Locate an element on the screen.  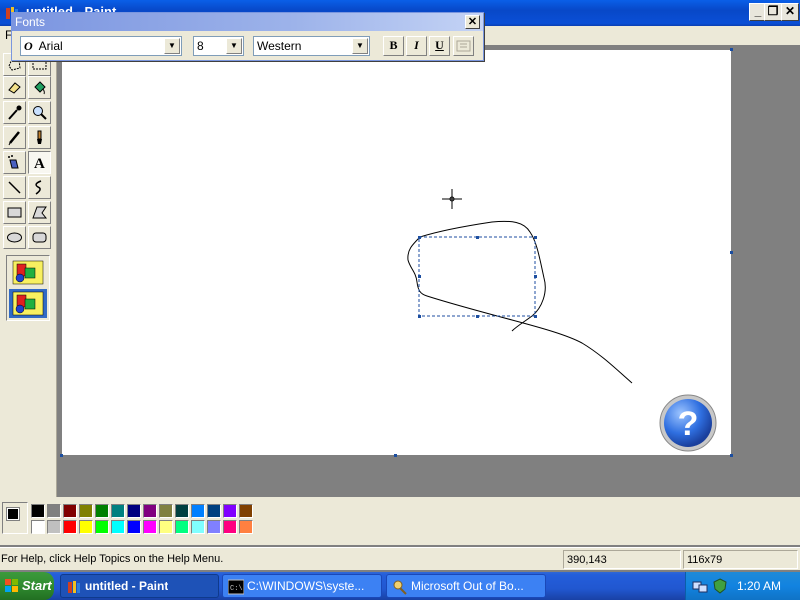
opaque-background-option is located at coordinates (28, 272).